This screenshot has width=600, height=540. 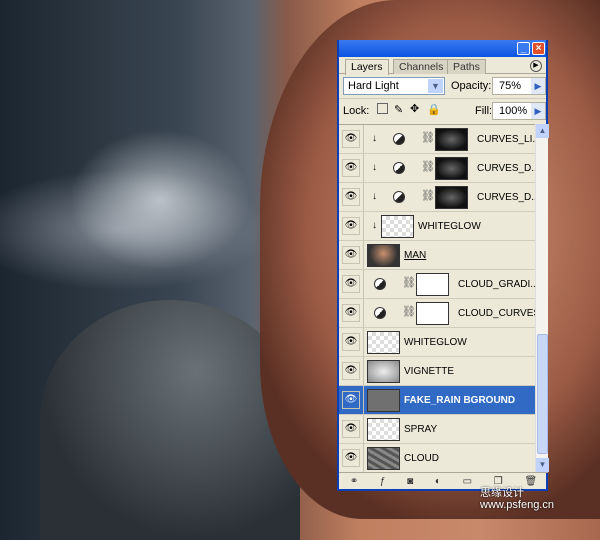 I want to click on trash-icon: 🗑, so click(x=530, y=481).